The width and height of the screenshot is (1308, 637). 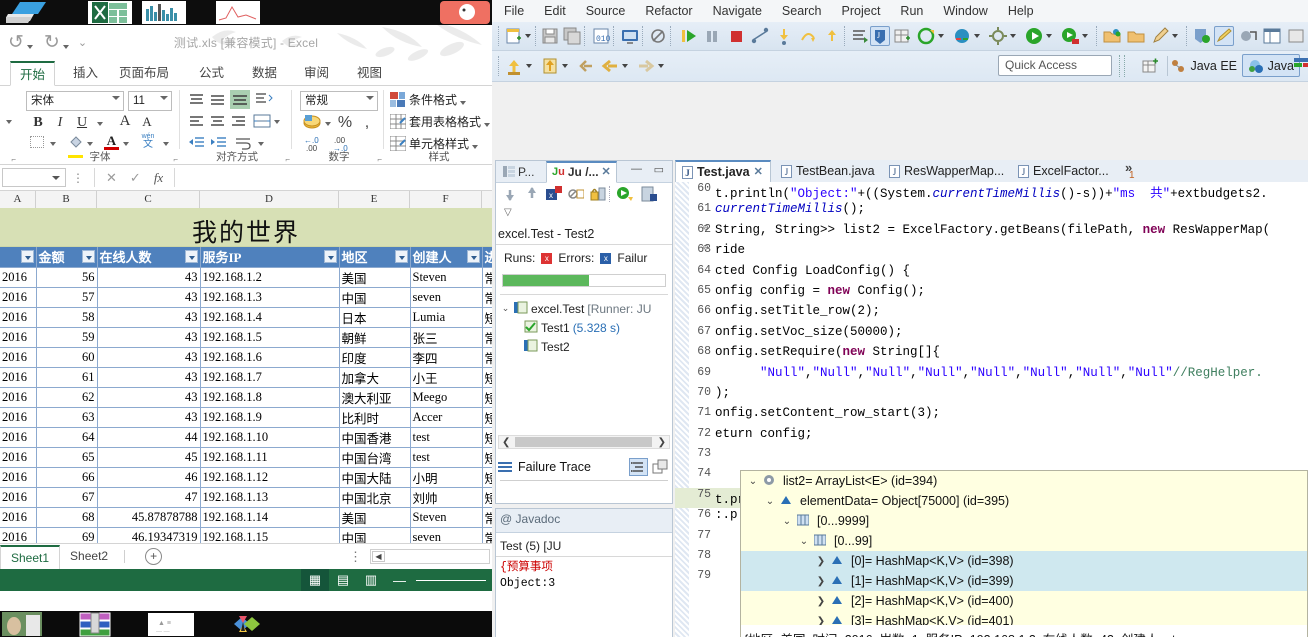 What do you see at coordinates (246, 277) in the screenshot?
I see `table-row: 20165643192.168.1.2美国Steven常` at bounding box center [246, 277].